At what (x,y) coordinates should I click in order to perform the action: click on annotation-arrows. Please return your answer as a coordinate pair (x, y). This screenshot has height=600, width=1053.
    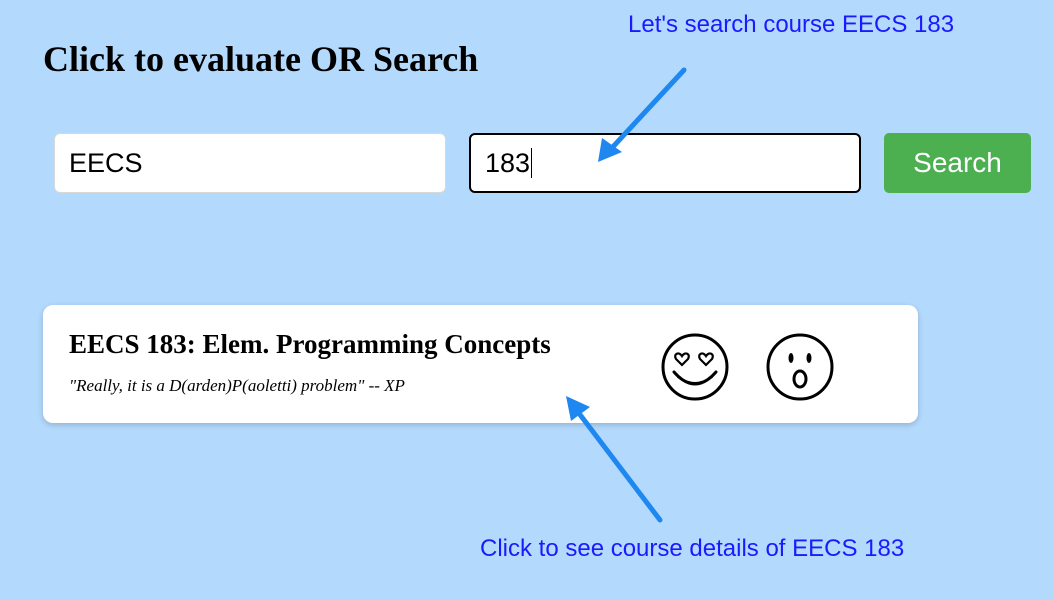
    Looking at the image, I should click on (626, 295).